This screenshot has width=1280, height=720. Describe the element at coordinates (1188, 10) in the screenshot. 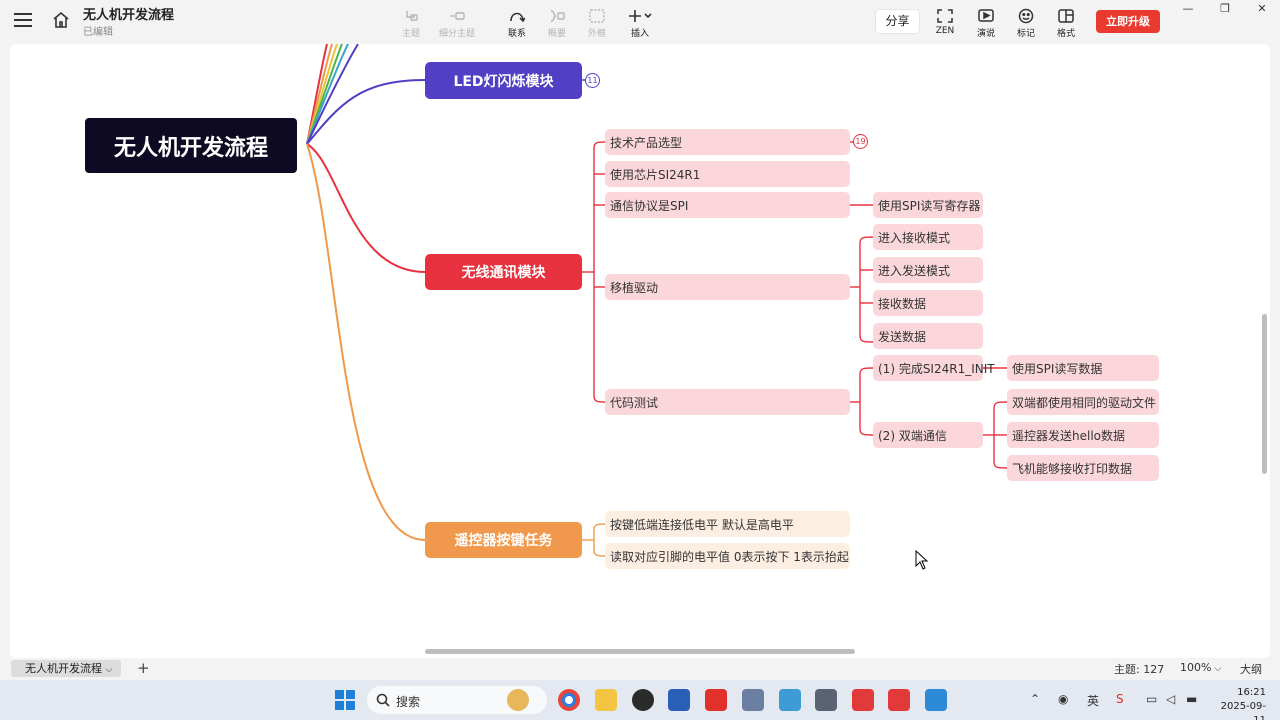

I see `minimize-icon: —` at that location.